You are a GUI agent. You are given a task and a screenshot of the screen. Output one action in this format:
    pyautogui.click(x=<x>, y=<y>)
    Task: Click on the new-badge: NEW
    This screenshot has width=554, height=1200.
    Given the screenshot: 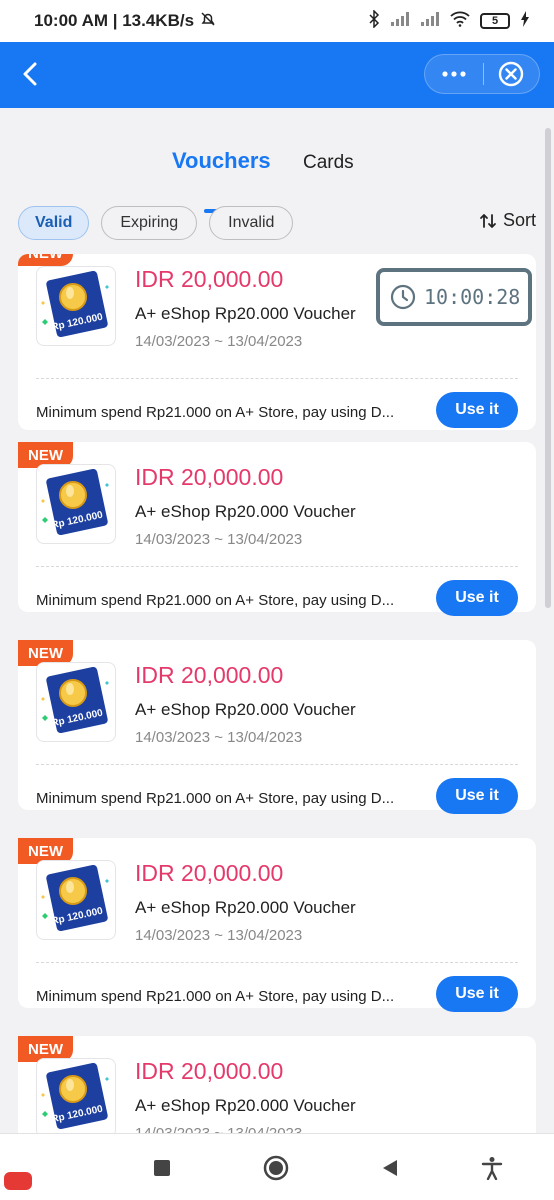 What is the action you would take?
    pyautogui.click(x=45, y=260)
    